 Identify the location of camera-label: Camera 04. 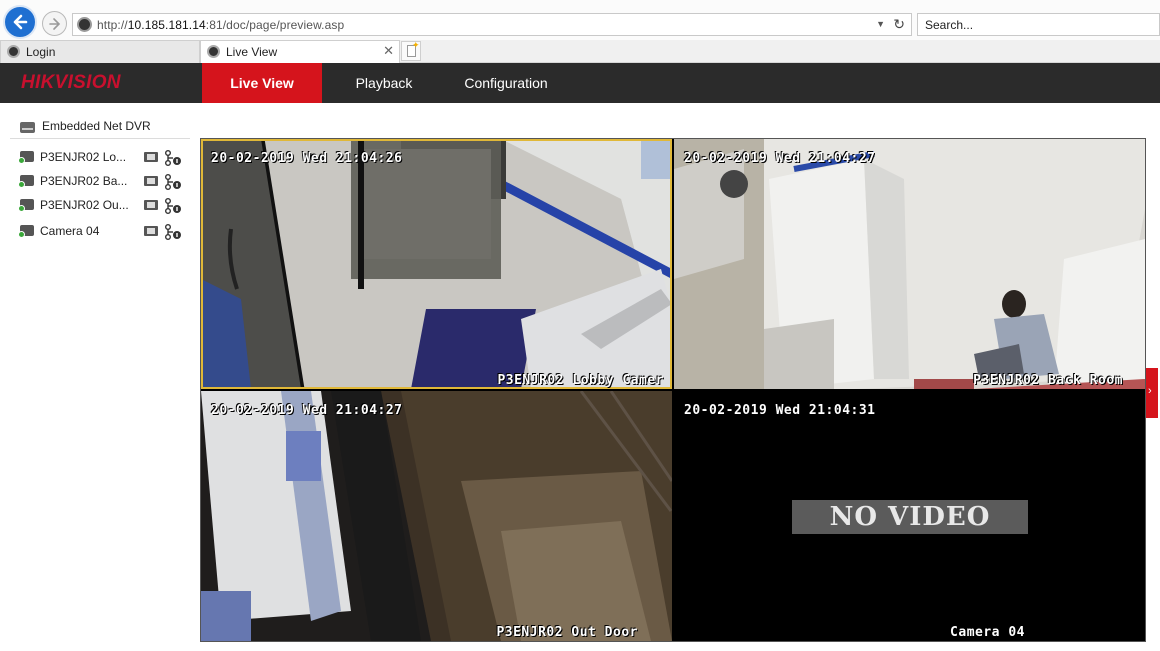
(70, 231).